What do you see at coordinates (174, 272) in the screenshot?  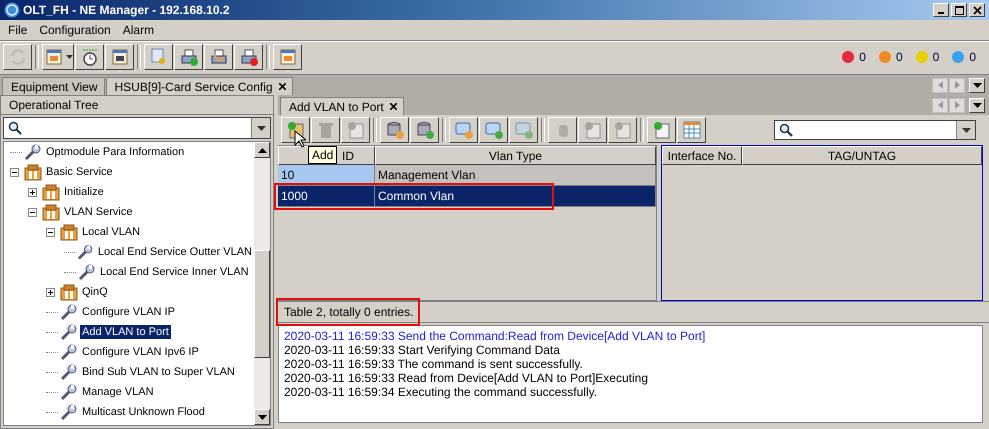 I see `tree-item: Local End Service Inner VLAN` at bounding box center [174, 272].